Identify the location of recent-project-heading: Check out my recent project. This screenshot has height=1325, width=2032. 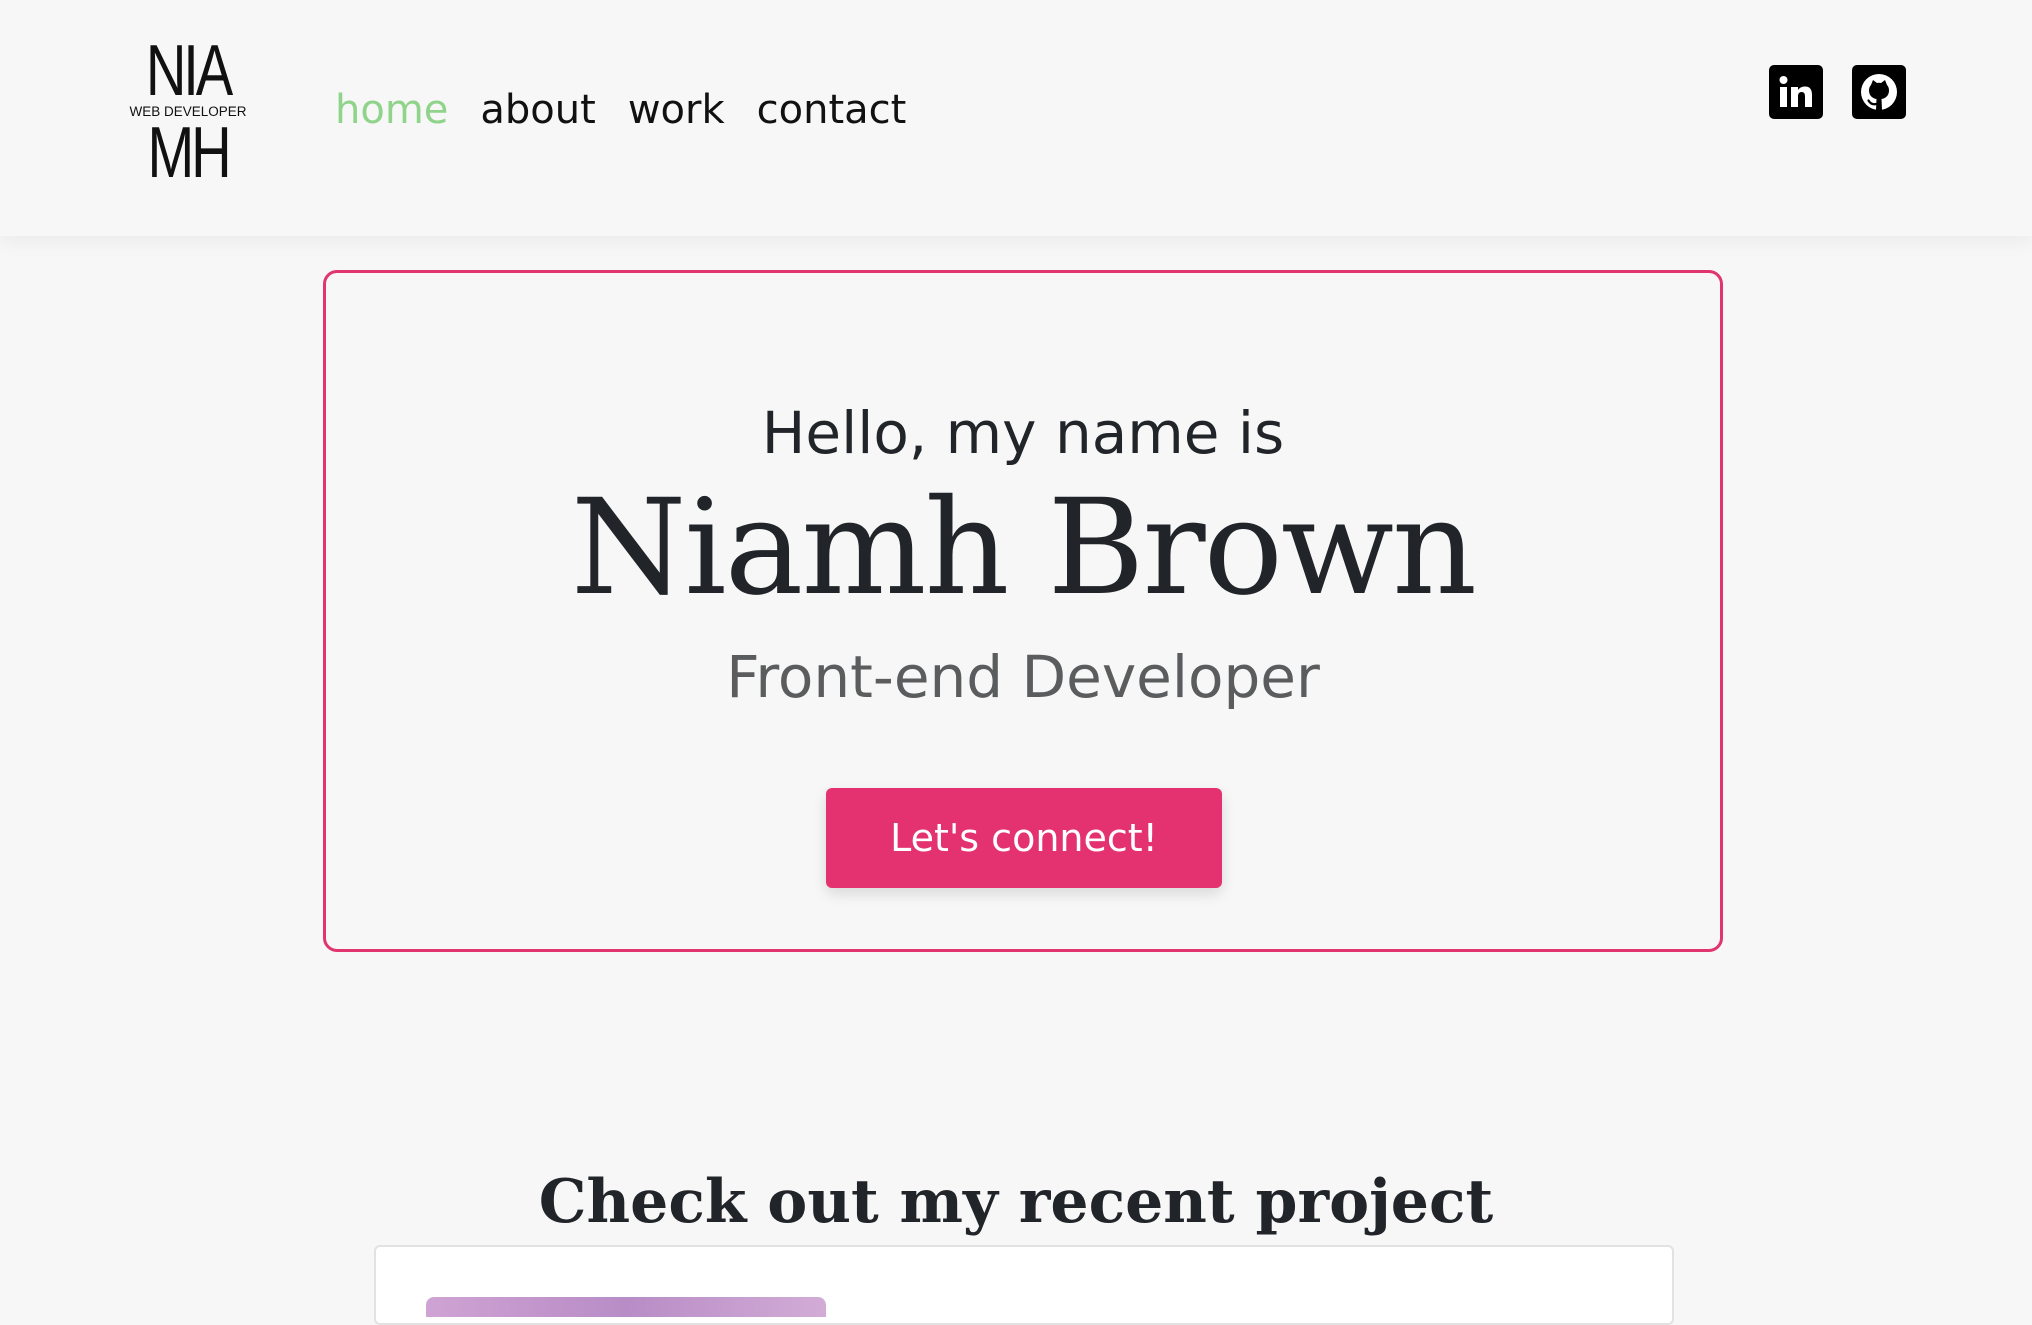
(1016, 1201).